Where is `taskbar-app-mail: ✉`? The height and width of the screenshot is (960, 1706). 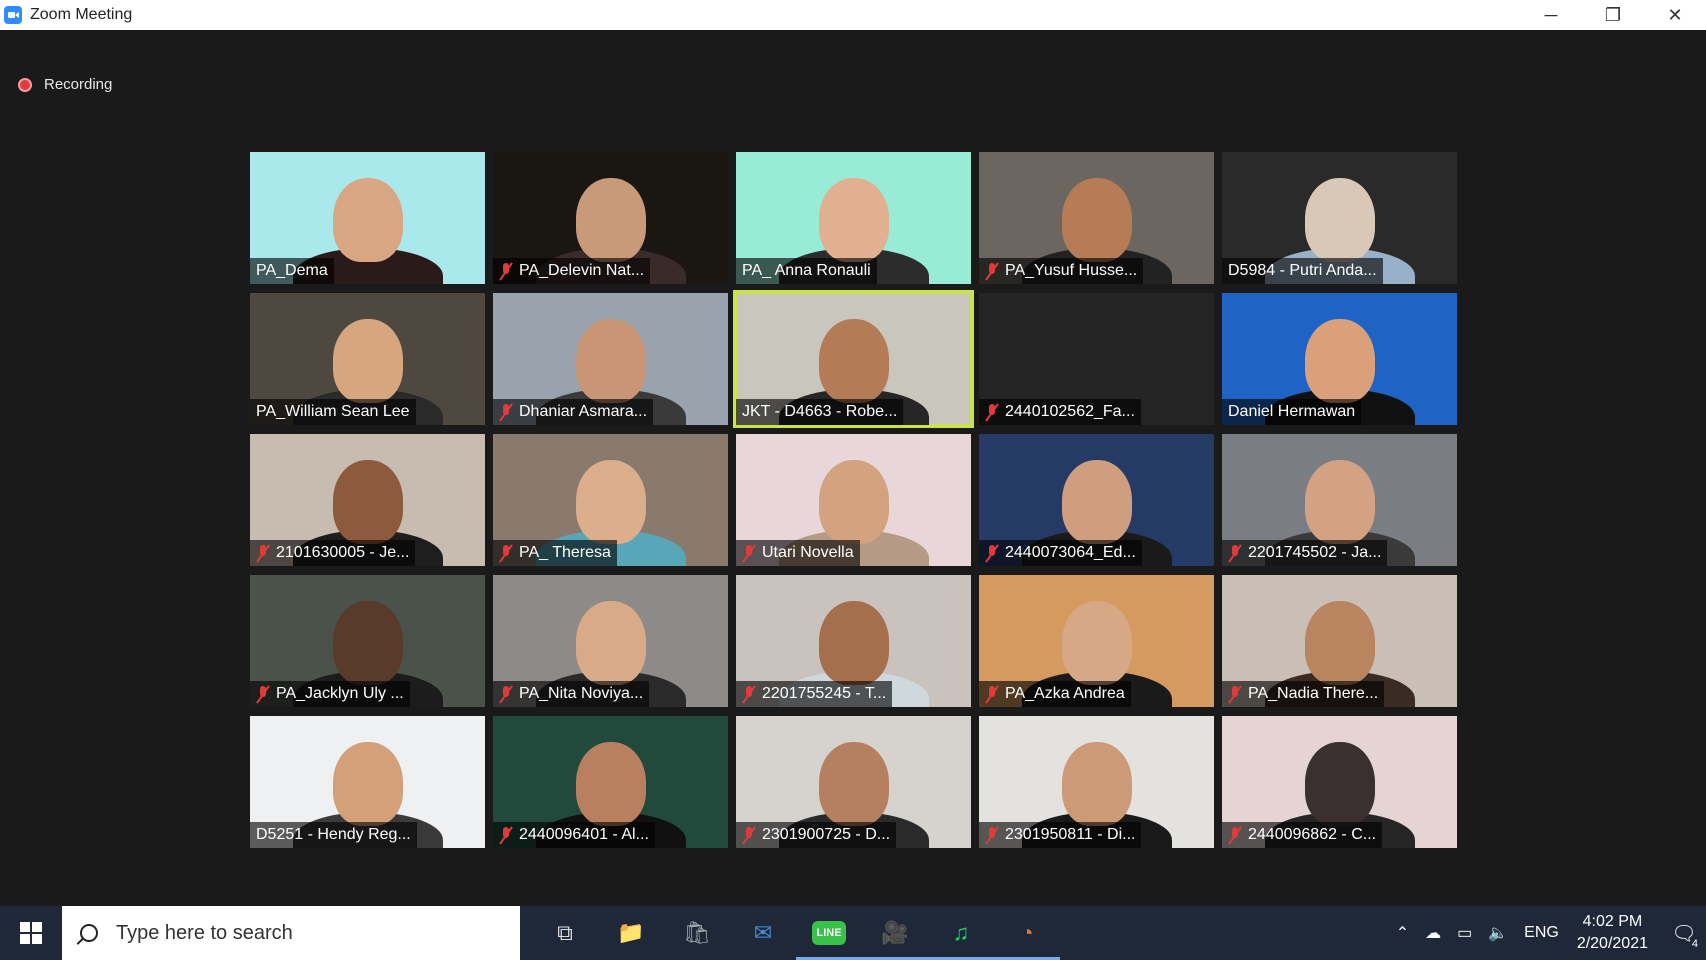
taskbar-app-mail: ✉ is located at coordinates (763, 933).